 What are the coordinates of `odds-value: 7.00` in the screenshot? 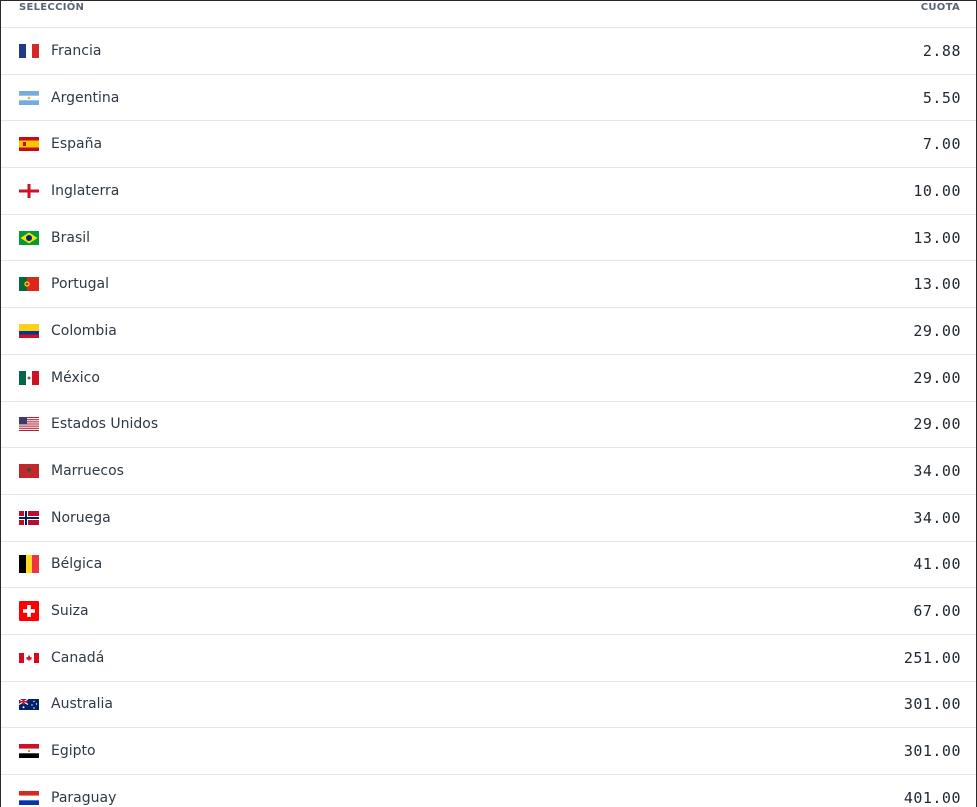 It's located at (942, 144).